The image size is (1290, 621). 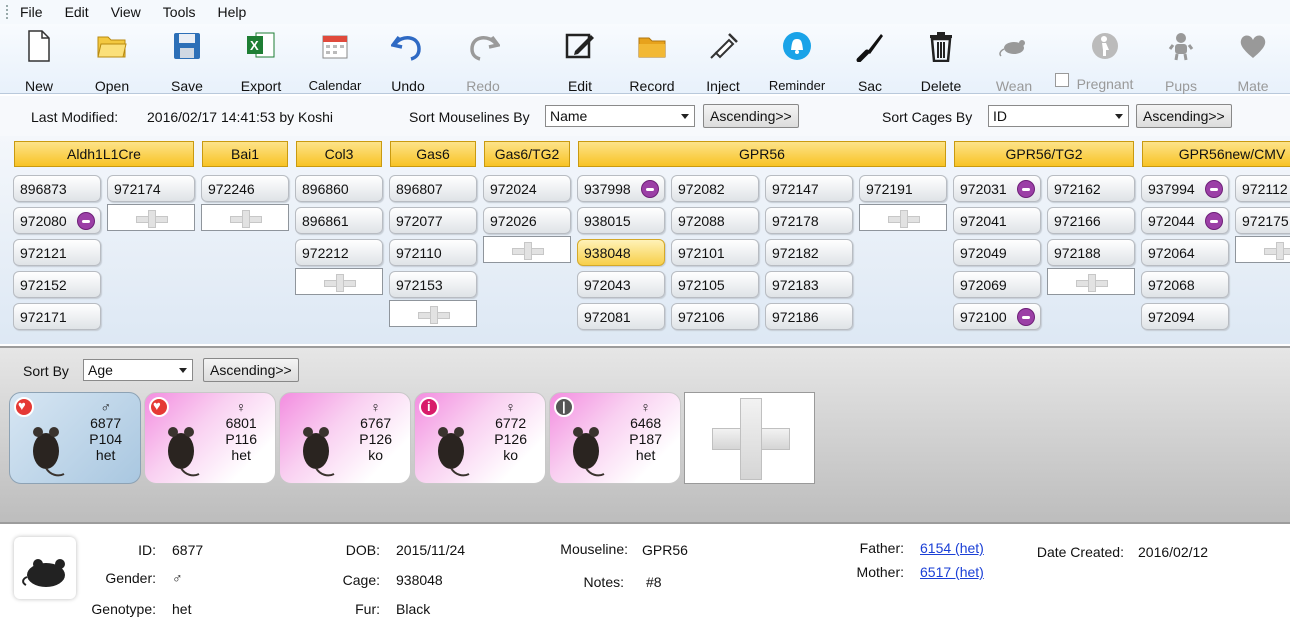 I want to click on mouseline-header: GPR56new/CMV, so click(x=1216, y=154).